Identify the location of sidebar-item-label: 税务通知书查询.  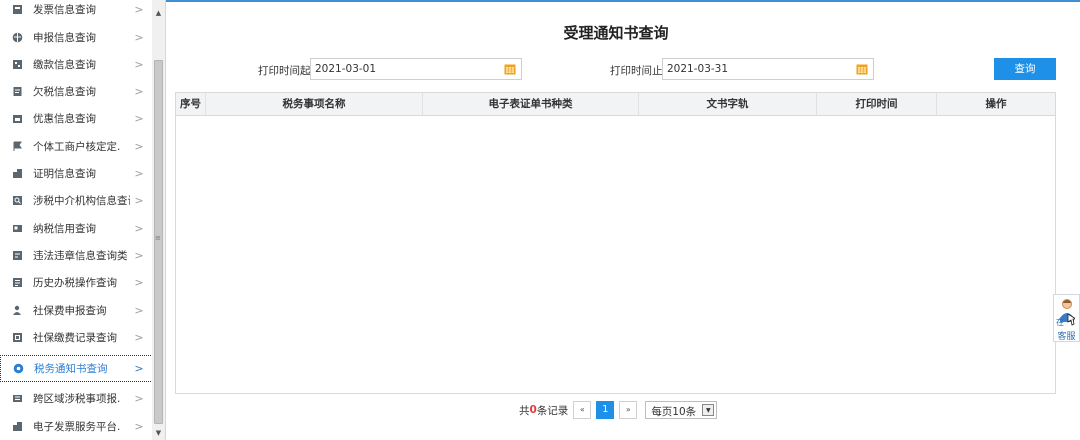
(71, 369).